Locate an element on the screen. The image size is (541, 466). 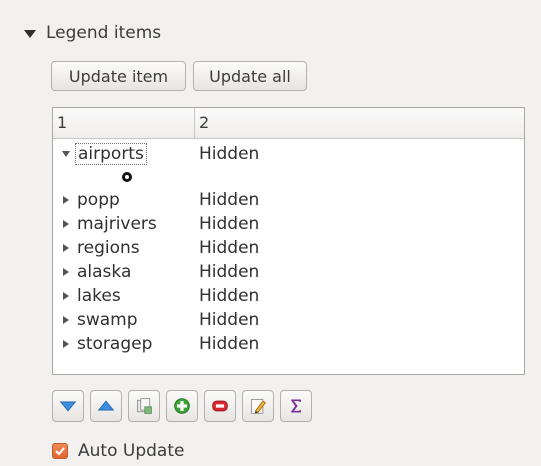
add-group-button is located at coordinates (144, 406).